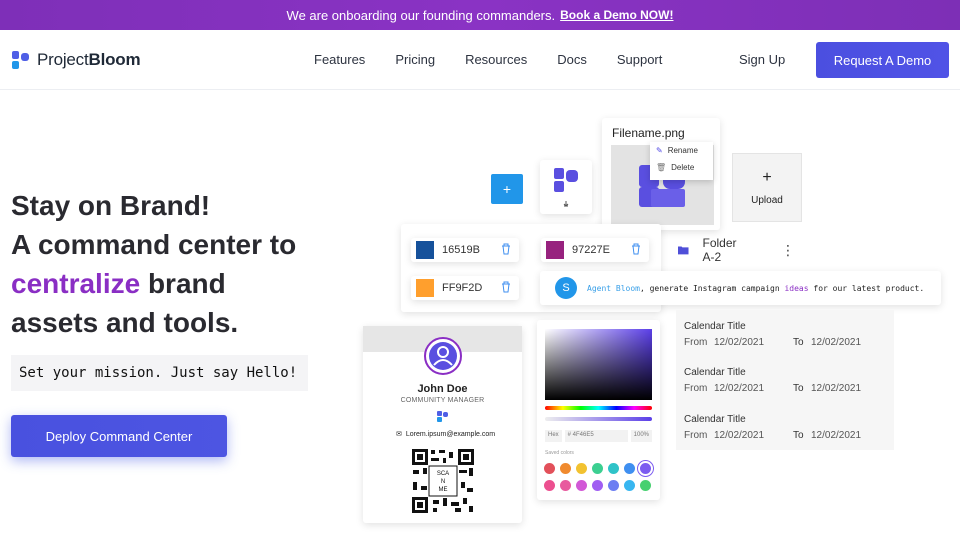 This screenshot has width=960, height=540. I want to click on brand-name: ProjectBloom, so click(89, 60).